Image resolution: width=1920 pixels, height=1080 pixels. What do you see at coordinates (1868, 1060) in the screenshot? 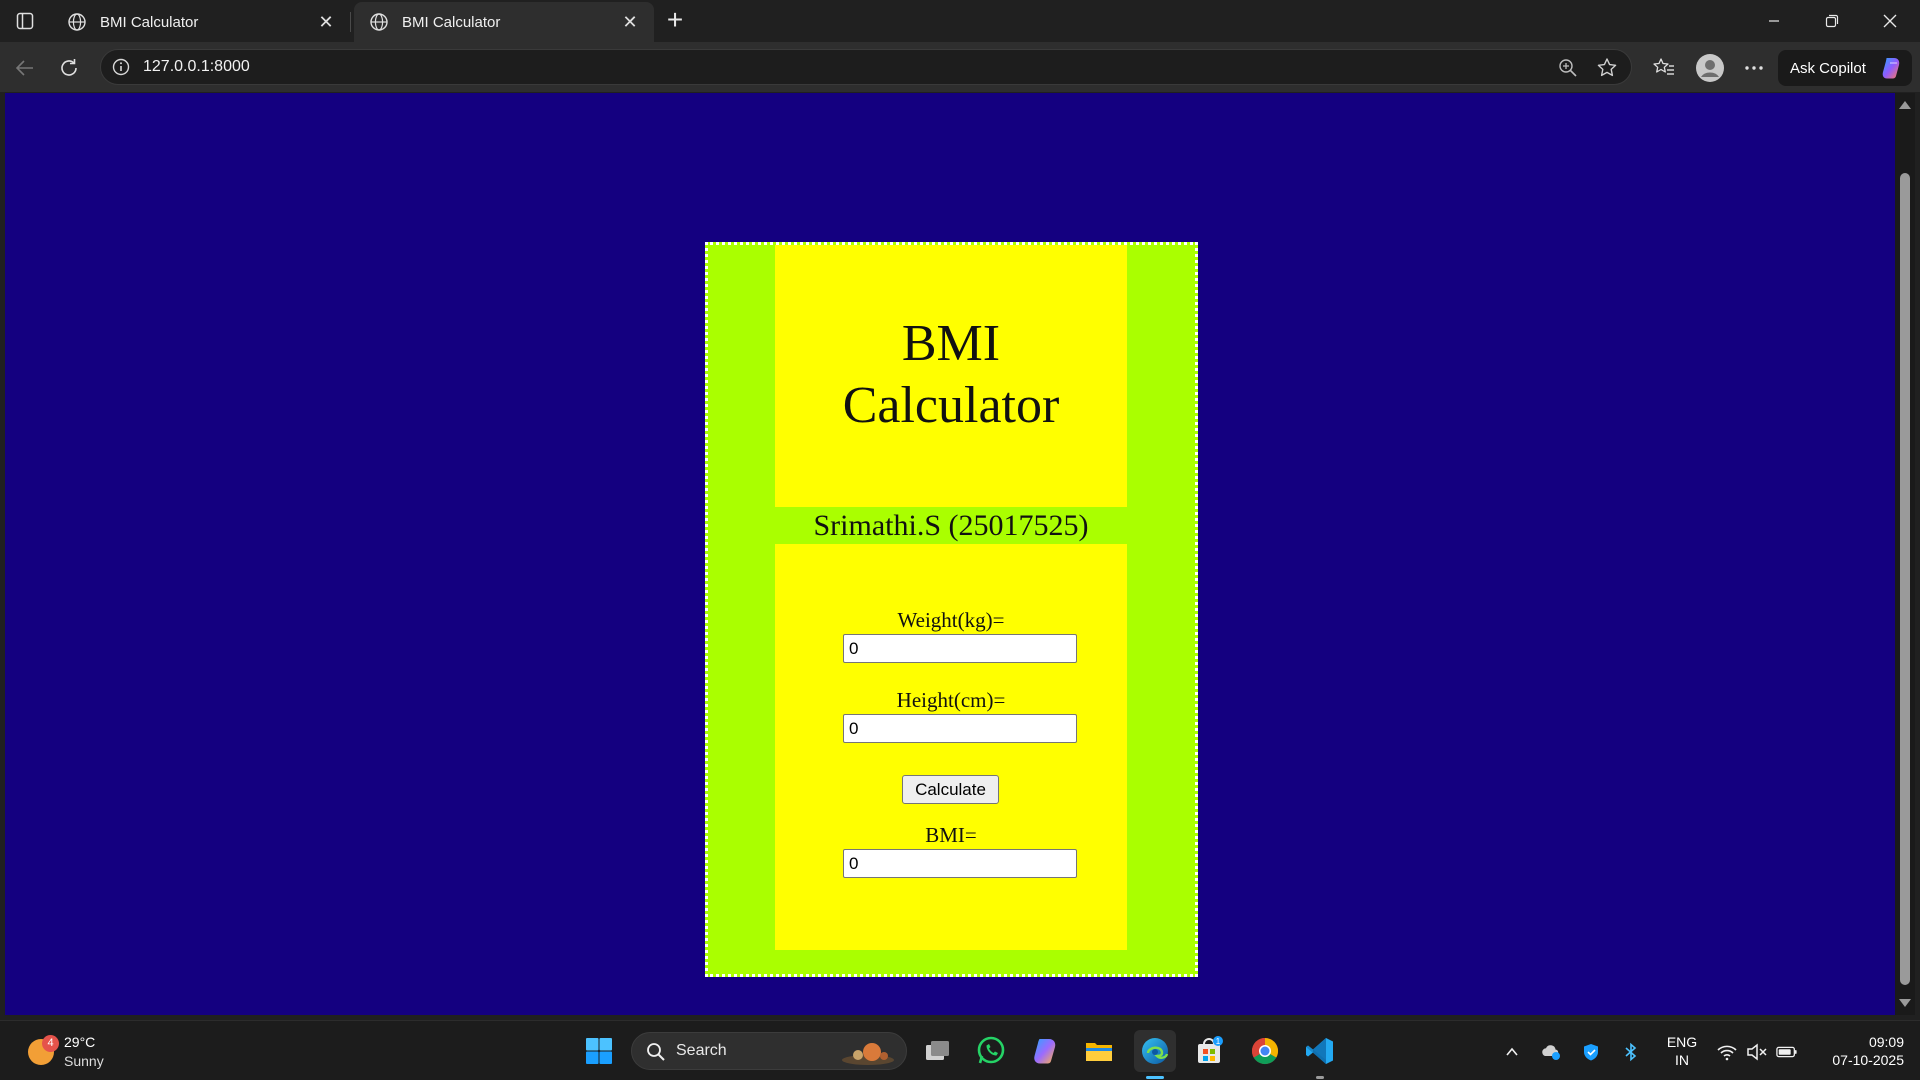
I see `clock-date: 07-10-2025` at bounding box center [1868, 1060].